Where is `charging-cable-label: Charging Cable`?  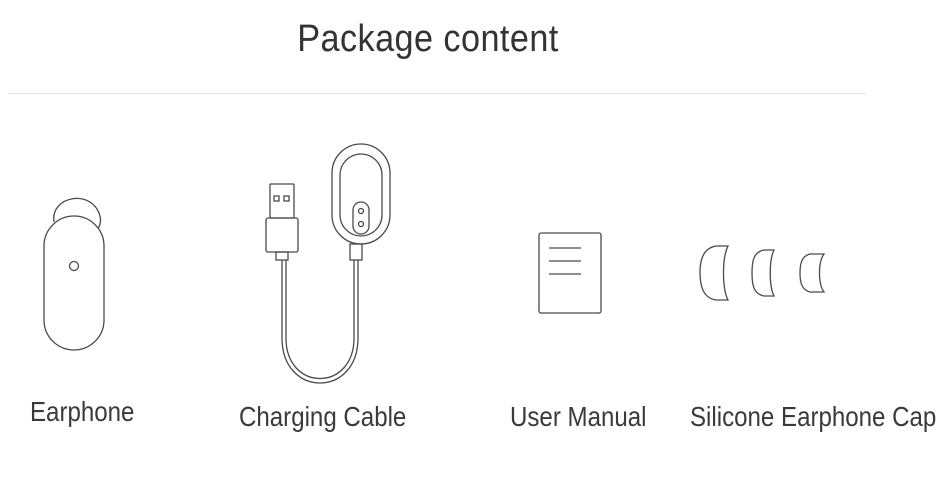
charging-cable-label: Charging Cable is located at coordinates (323, 416).